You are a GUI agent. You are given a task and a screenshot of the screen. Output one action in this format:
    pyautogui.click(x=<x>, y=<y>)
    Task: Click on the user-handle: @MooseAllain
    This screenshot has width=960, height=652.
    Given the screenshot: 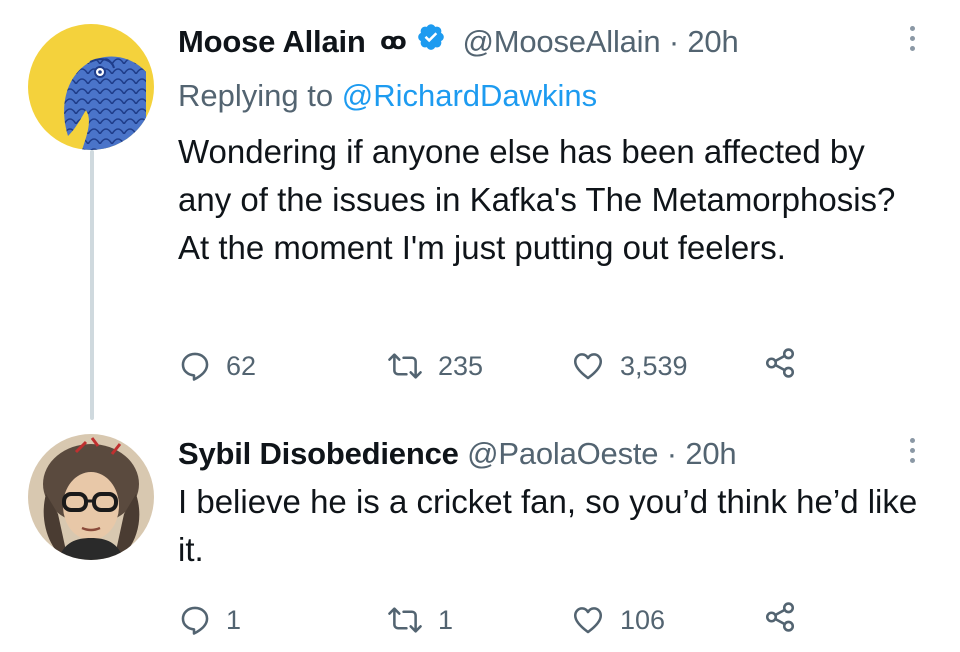 What is the action you would take?
    pyautogui.click(x=561, y=41)
    